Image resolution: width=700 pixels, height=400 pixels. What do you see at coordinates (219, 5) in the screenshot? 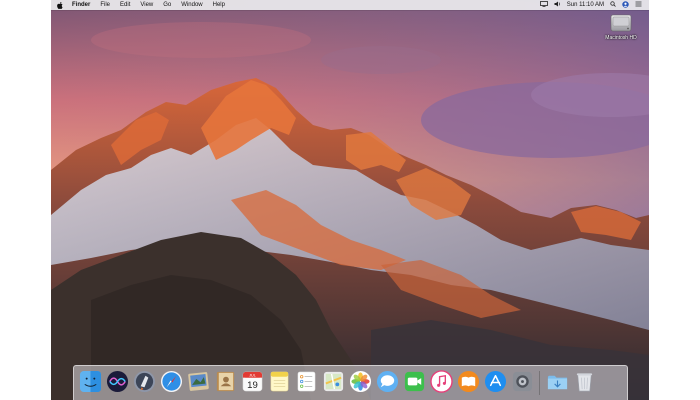
I see `menu-help: Help` at bounding box center [219, 5].